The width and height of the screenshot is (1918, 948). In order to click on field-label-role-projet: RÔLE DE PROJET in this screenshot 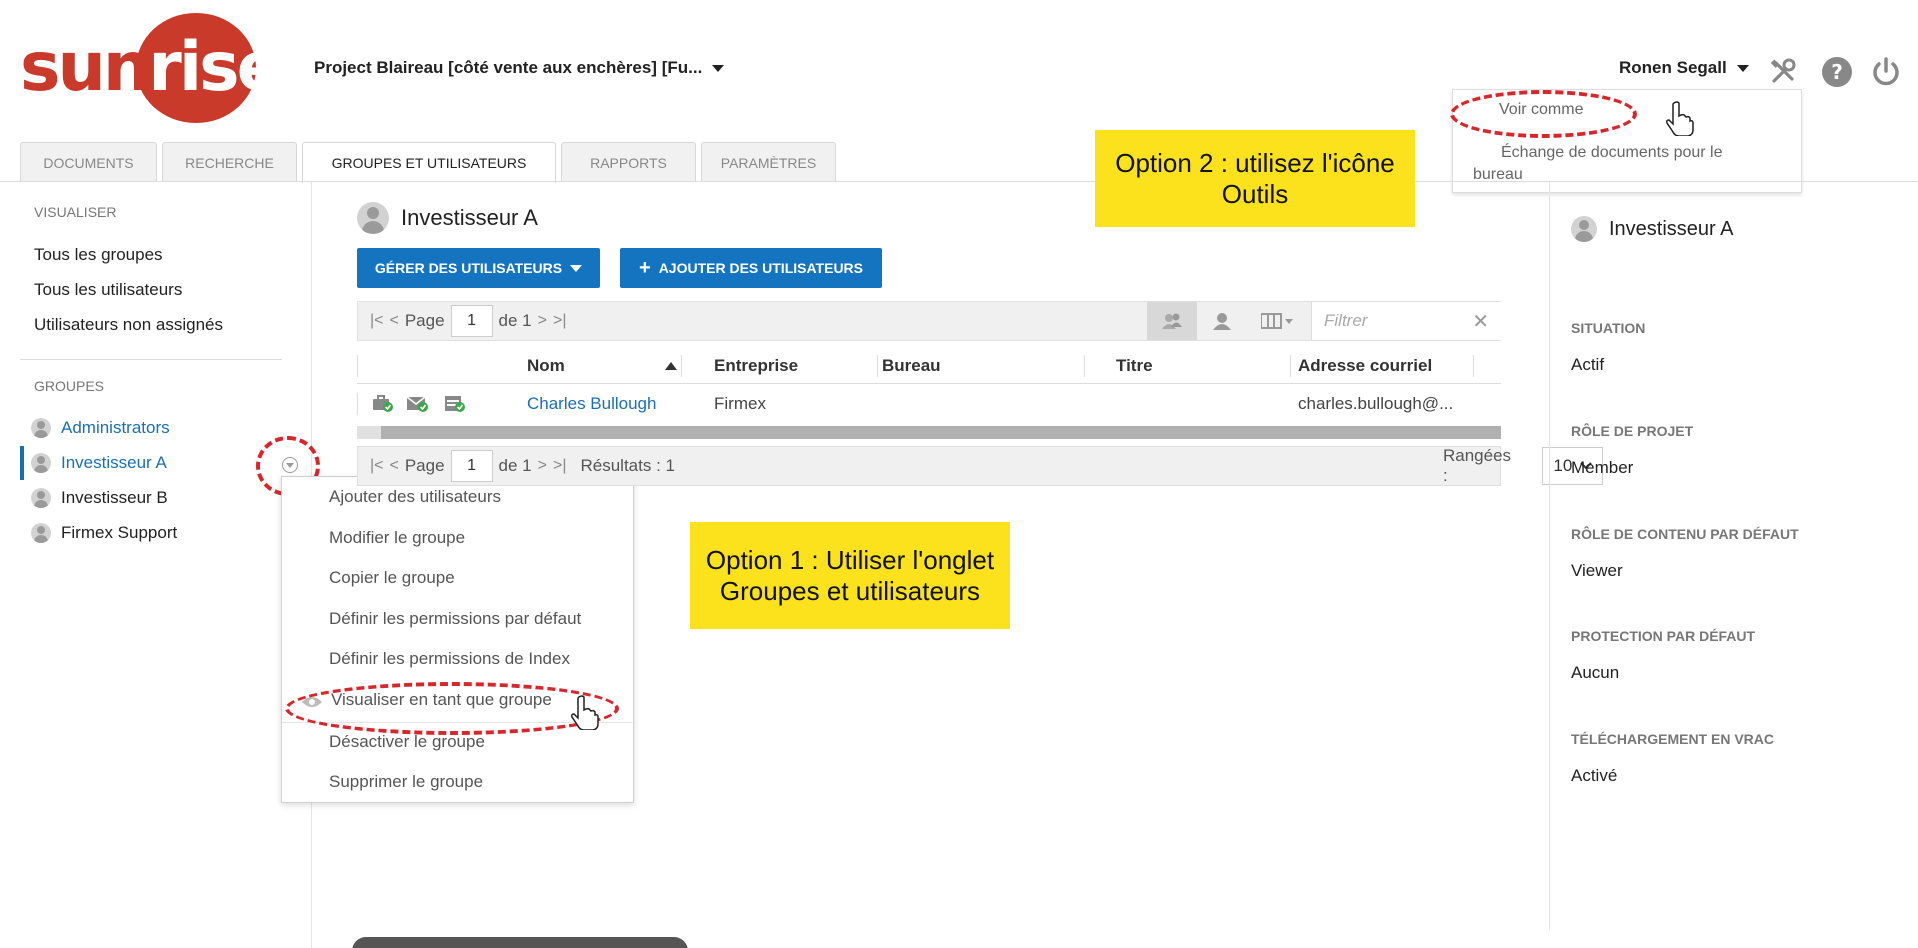, I will do `click(1632, 431)`.